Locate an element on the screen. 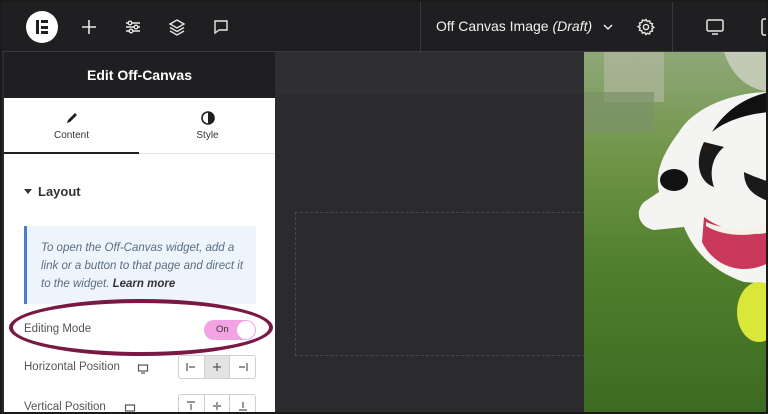 This screenshot has height=414, width=768. section-layout: Layout is located at coordinates (52, 191).